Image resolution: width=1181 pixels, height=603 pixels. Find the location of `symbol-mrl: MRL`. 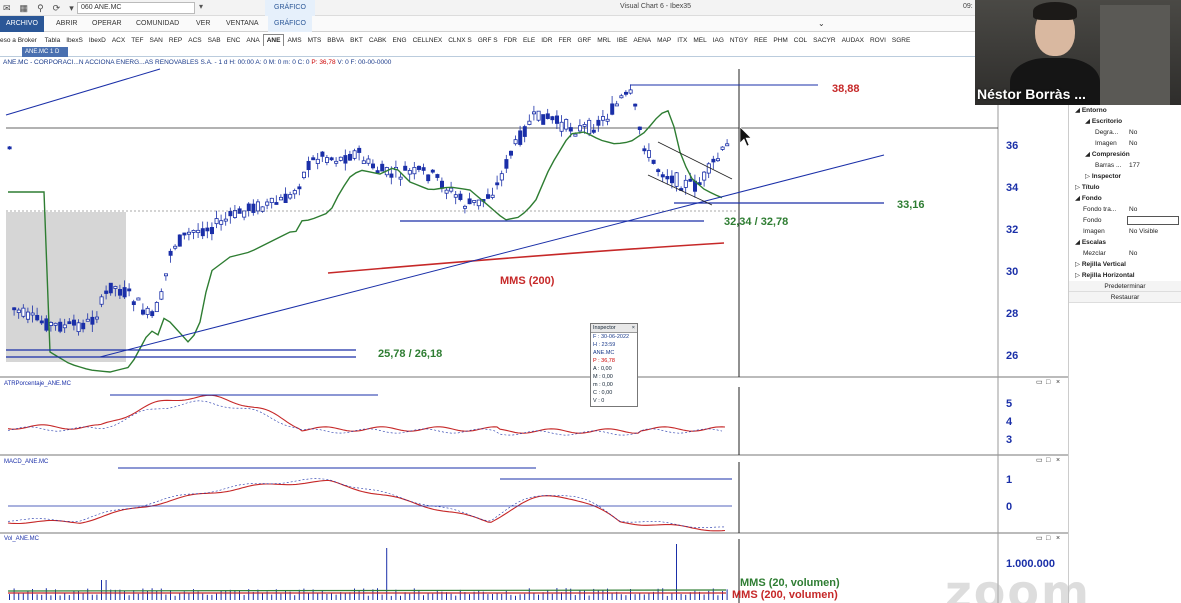

symbol-mrl: MRL is located at coordinates (604, 40).